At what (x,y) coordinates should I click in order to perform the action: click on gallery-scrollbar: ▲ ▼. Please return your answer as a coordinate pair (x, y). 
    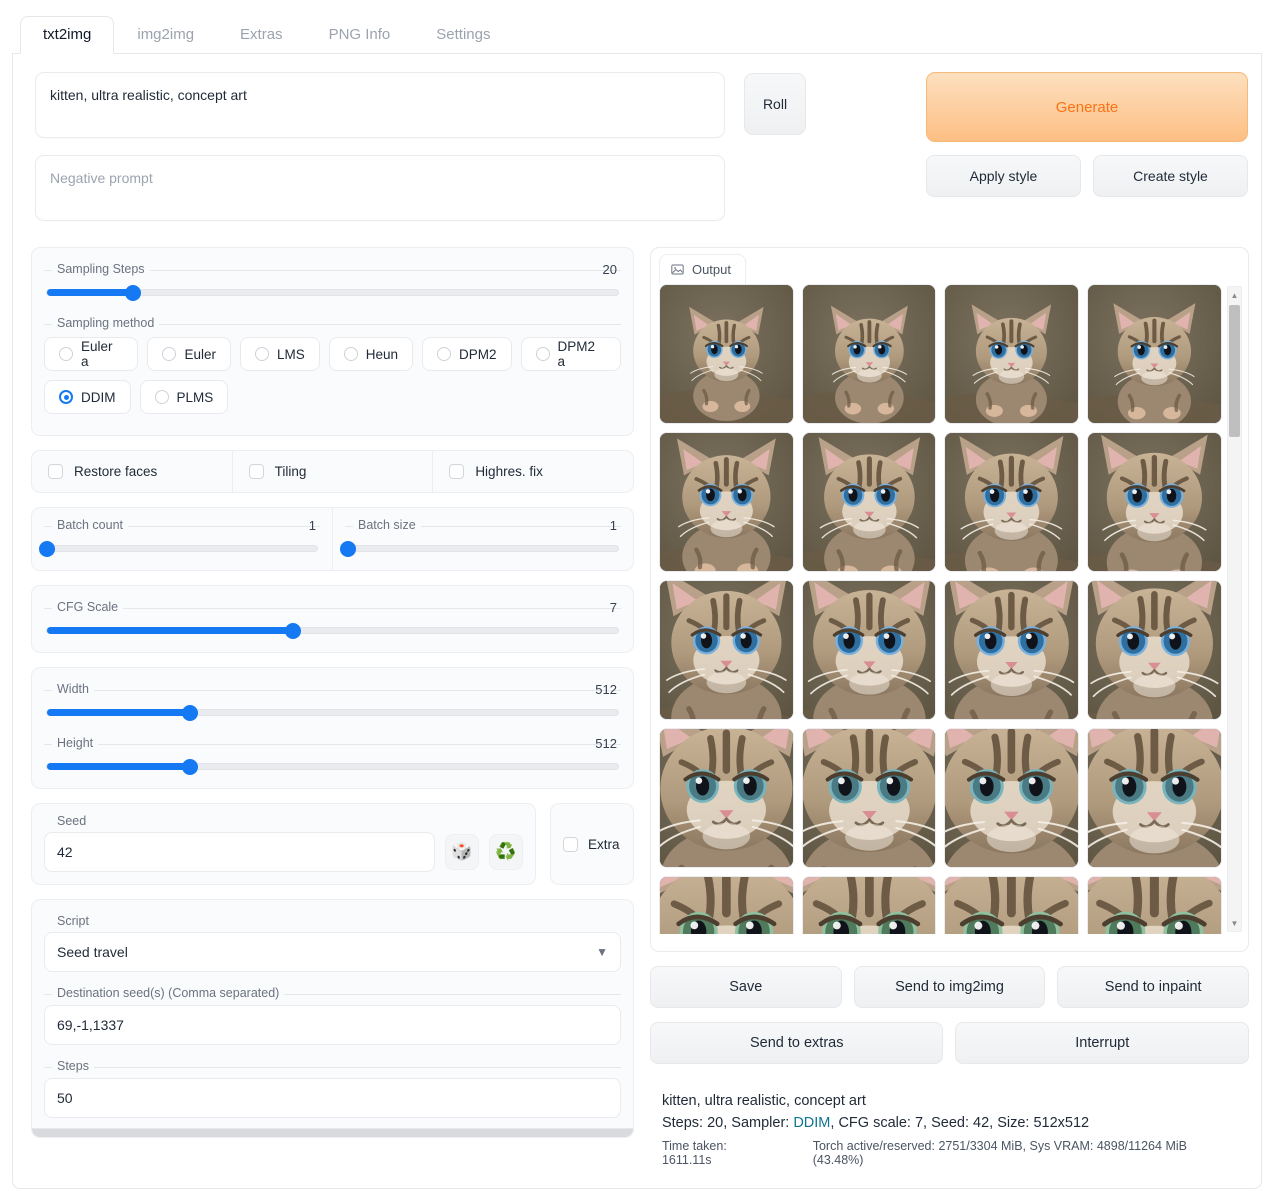
    Looking at the image, I should click on (1234, 609).